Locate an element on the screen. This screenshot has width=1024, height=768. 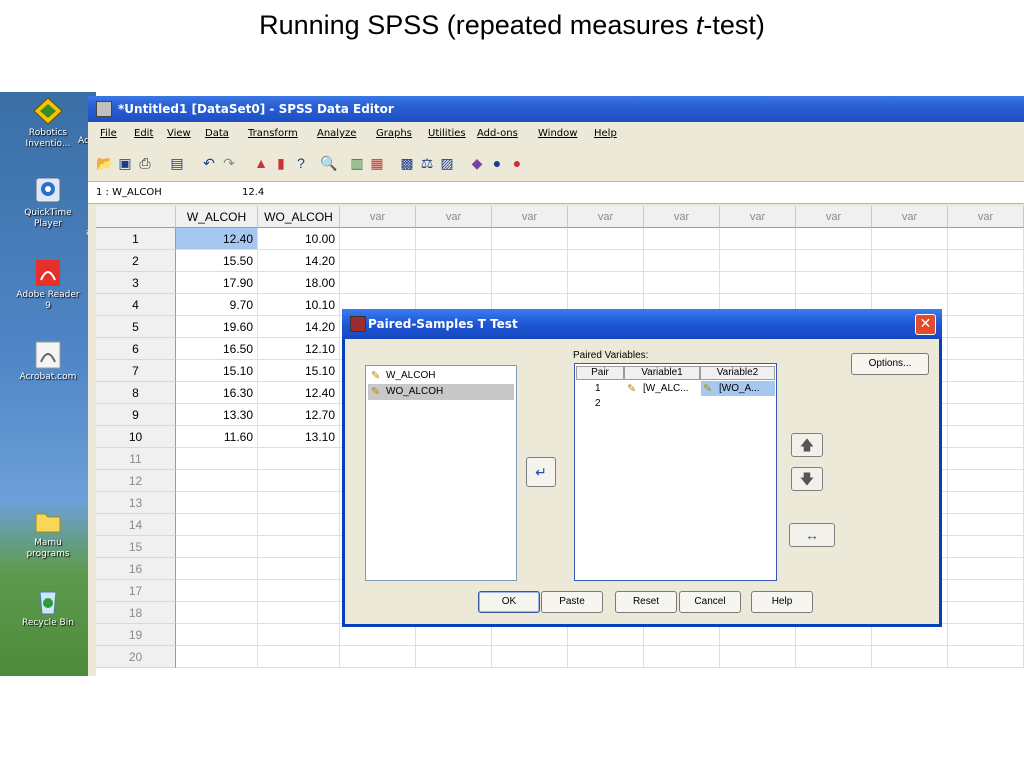
menu-window: Window is located at coordinates (557, 133).